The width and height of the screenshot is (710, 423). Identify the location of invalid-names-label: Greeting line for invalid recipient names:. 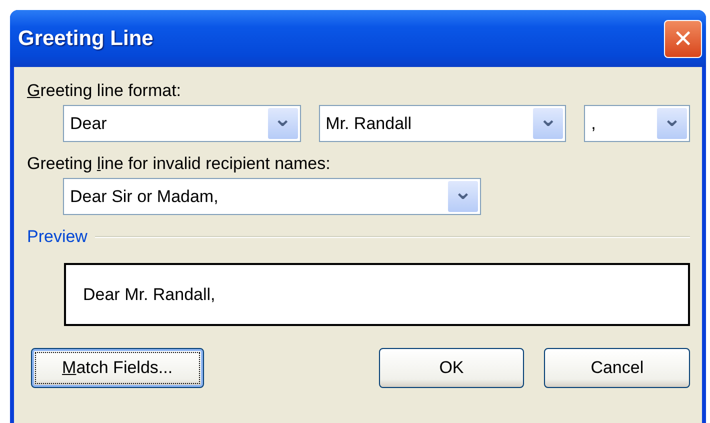
(178, 164).